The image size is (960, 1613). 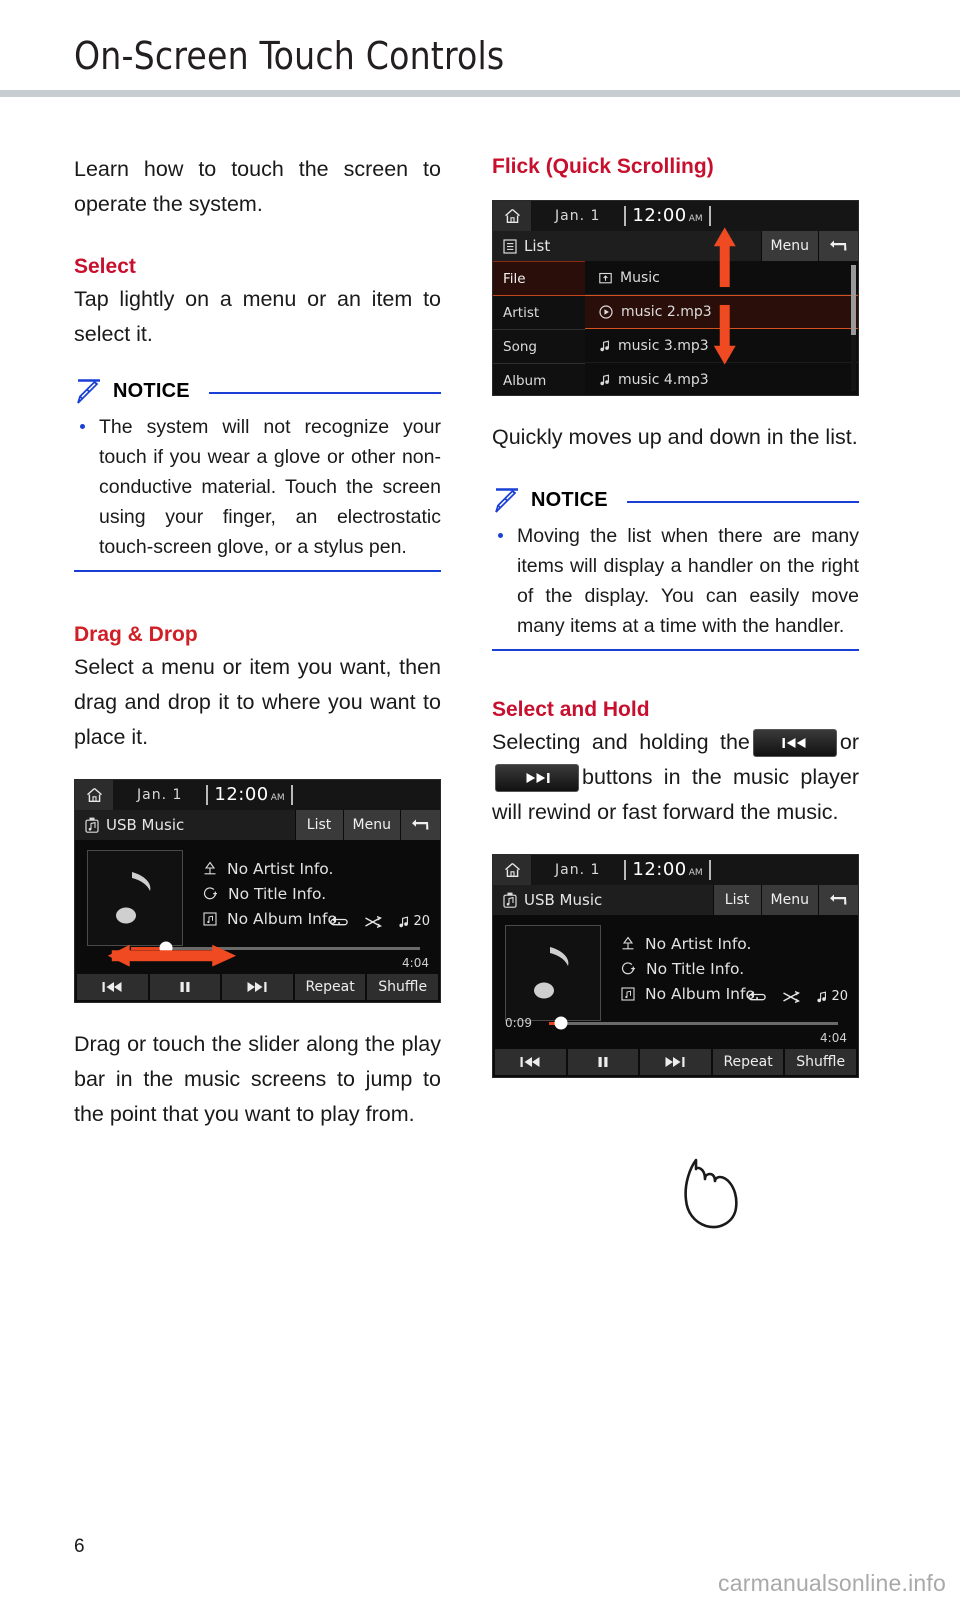 I want to click on category-tab-album: Album, so click(x=539, y=379).